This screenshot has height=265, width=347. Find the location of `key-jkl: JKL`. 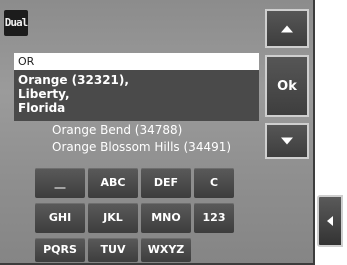

key-jkl: JKL is located at coordinates (113, 218).